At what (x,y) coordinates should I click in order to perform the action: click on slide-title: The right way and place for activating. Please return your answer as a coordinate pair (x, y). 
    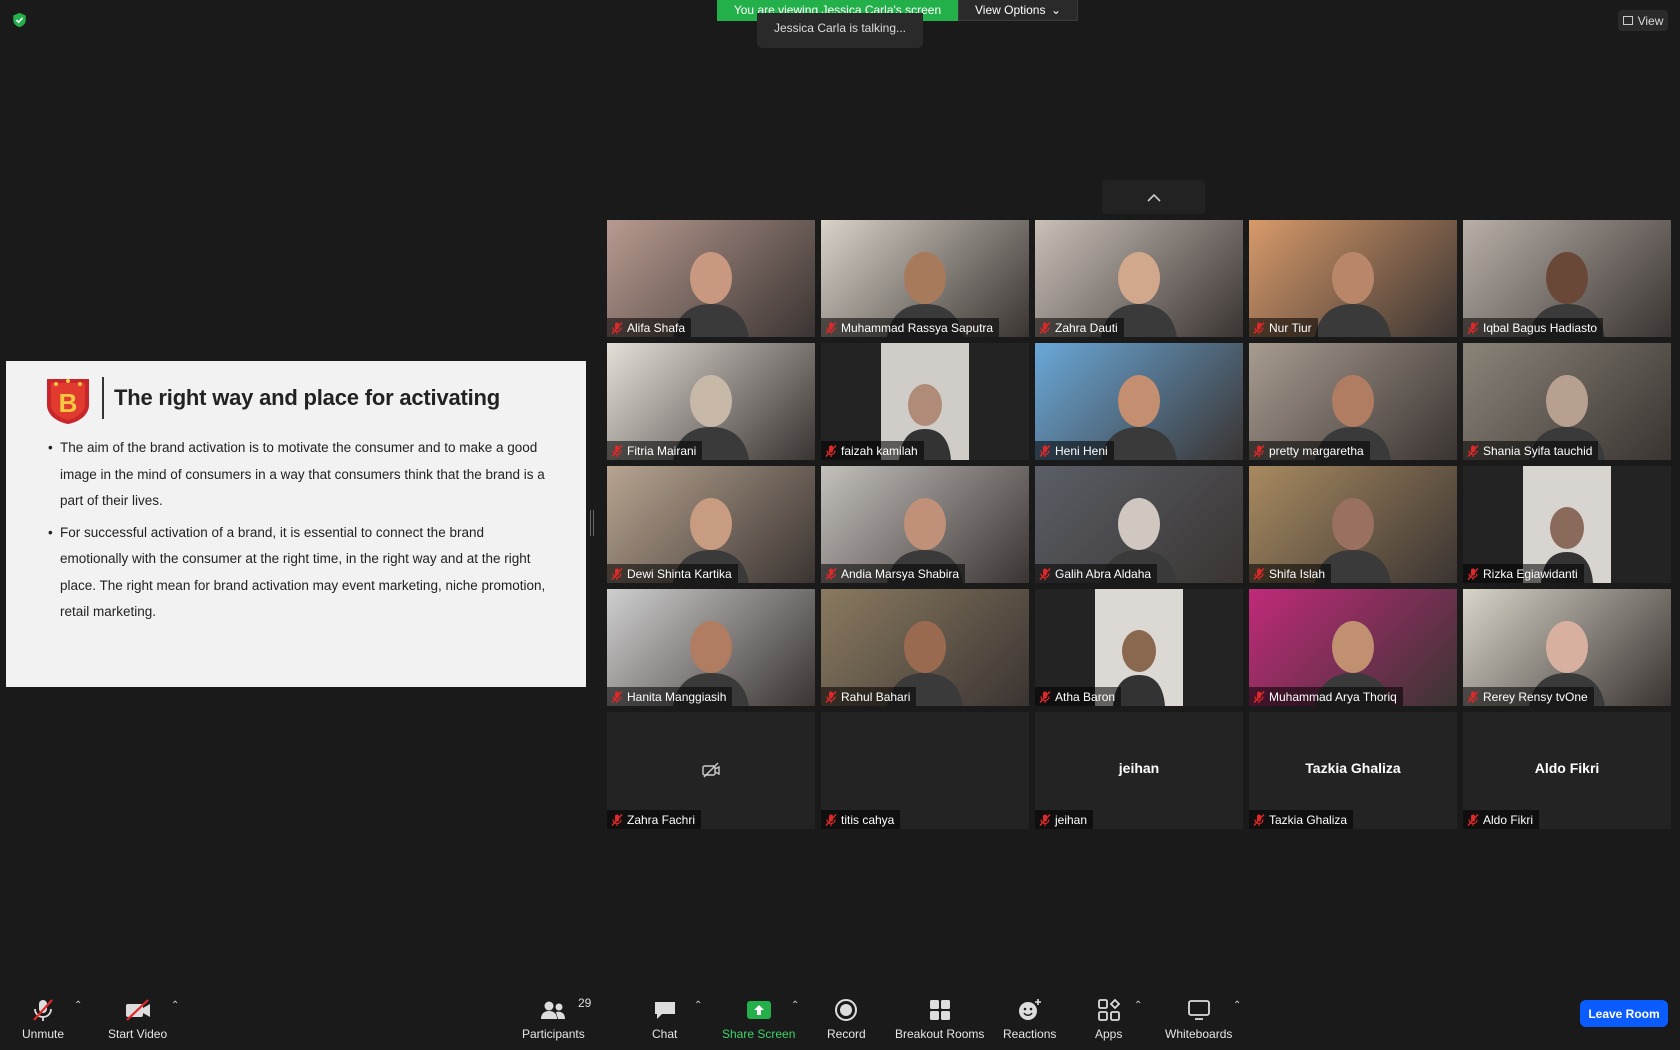
    Looking at the image, I should click on (307, 397).